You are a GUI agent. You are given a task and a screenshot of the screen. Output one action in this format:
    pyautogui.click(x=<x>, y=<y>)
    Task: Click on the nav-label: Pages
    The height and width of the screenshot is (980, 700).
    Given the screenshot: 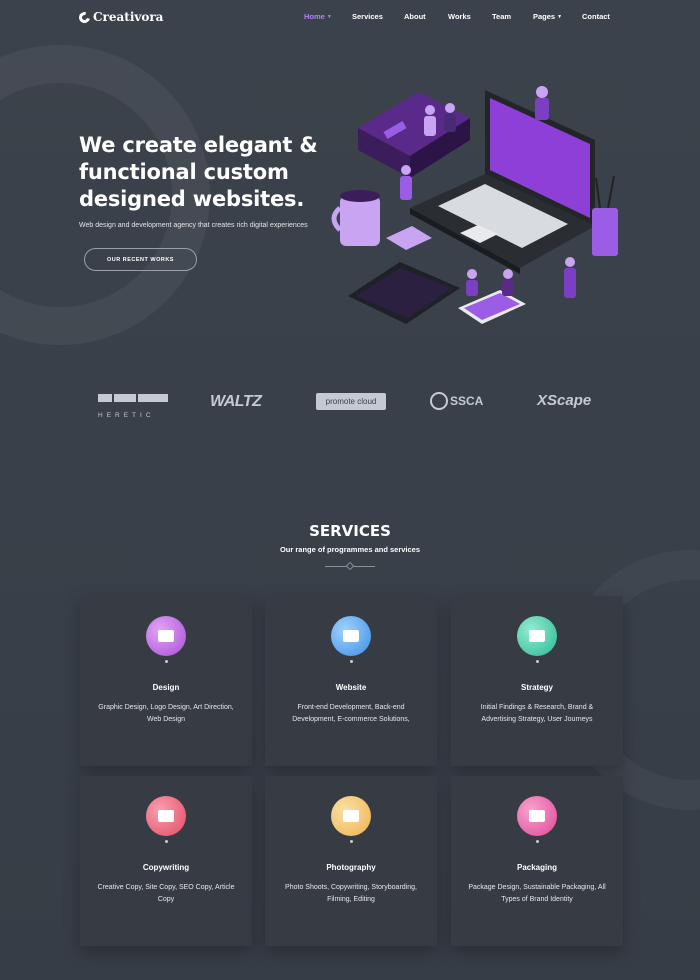 What is the action you would take?
    pyautogui.click(x=544, y=16)
    